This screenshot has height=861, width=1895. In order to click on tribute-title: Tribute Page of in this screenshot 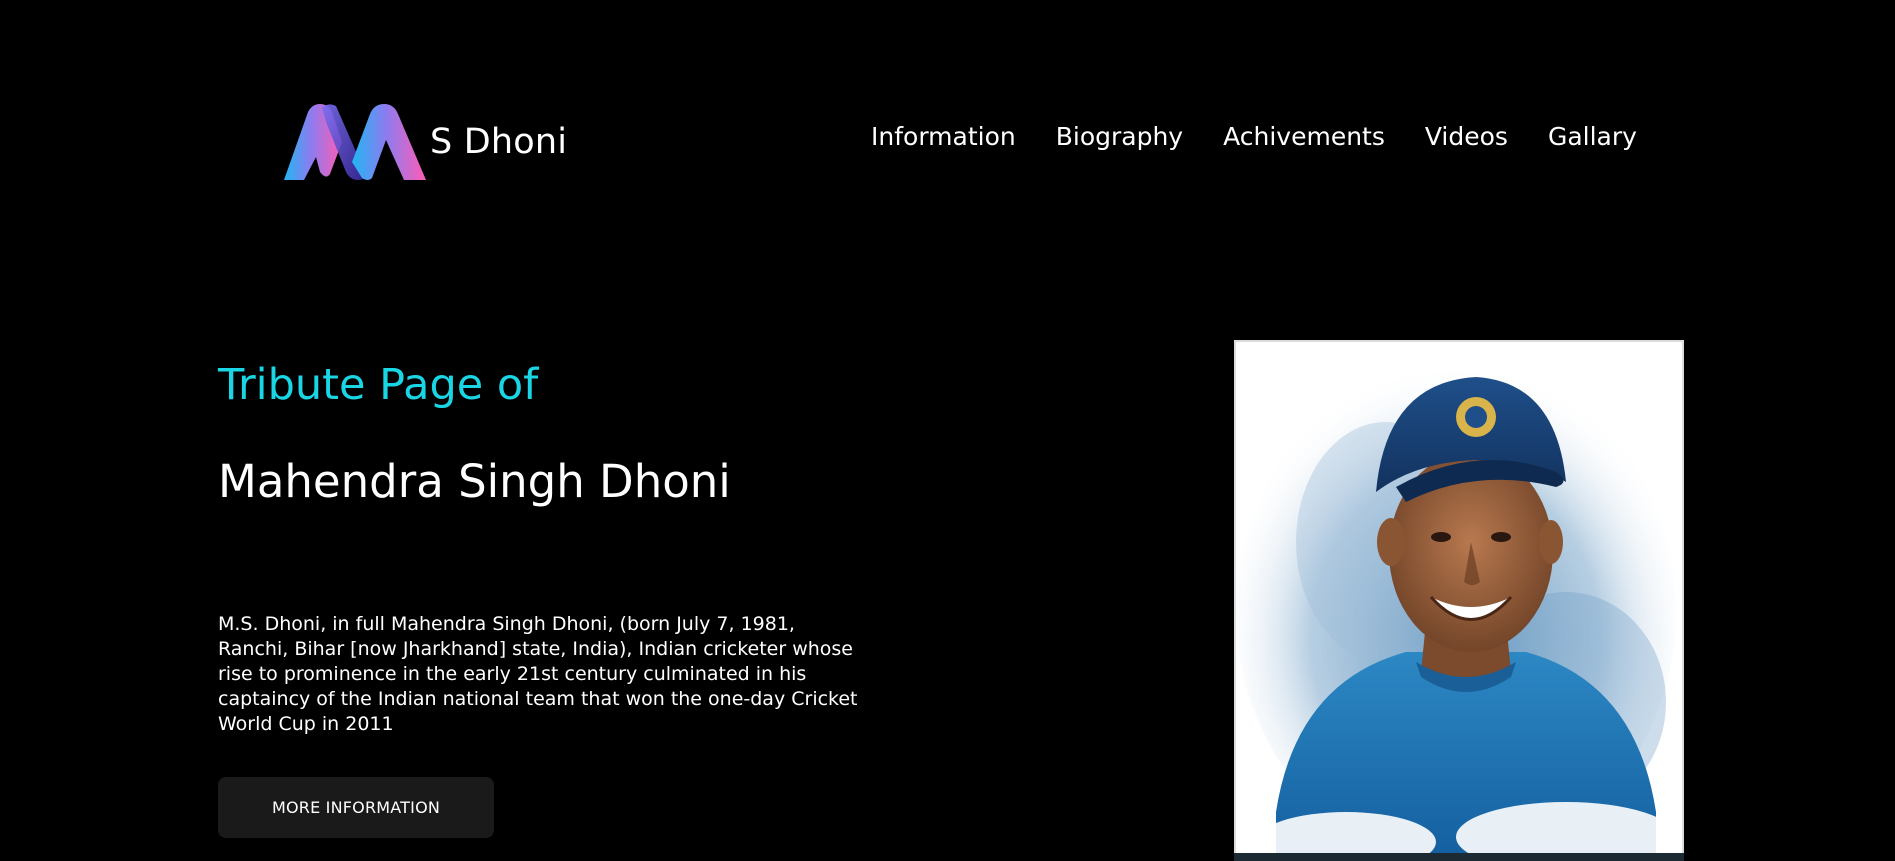, I will do `click(378, 385)`.